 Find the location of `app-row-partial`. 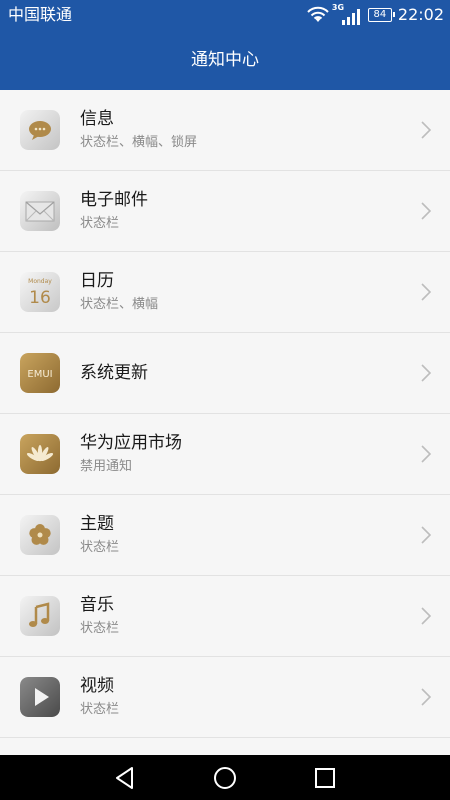

app-row-partial is located at coordinates (225, 746).